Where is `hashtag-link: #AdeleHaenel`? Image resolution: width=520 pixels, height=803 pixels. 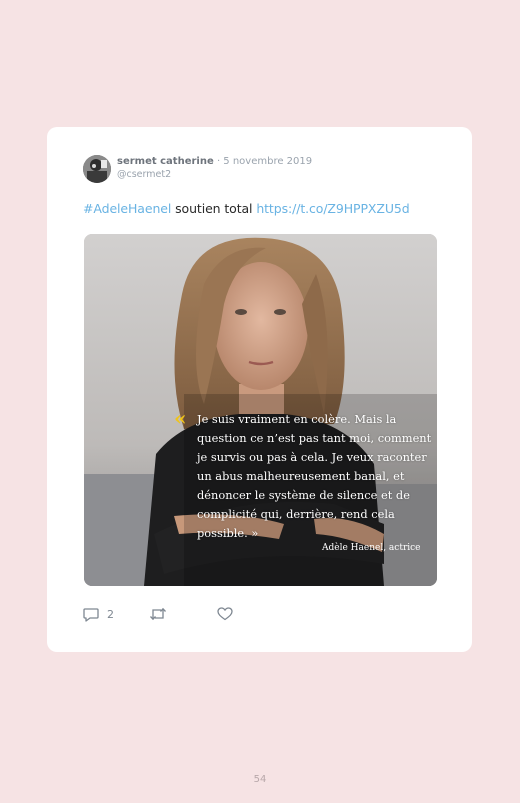 hashtag-link: #AdeleHaenel is located at coordinates (127, 208).